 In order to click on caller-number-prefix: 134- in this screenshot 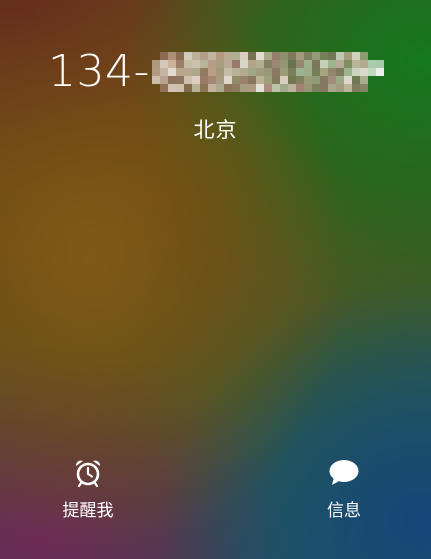, I will do `click(99, 71)`.